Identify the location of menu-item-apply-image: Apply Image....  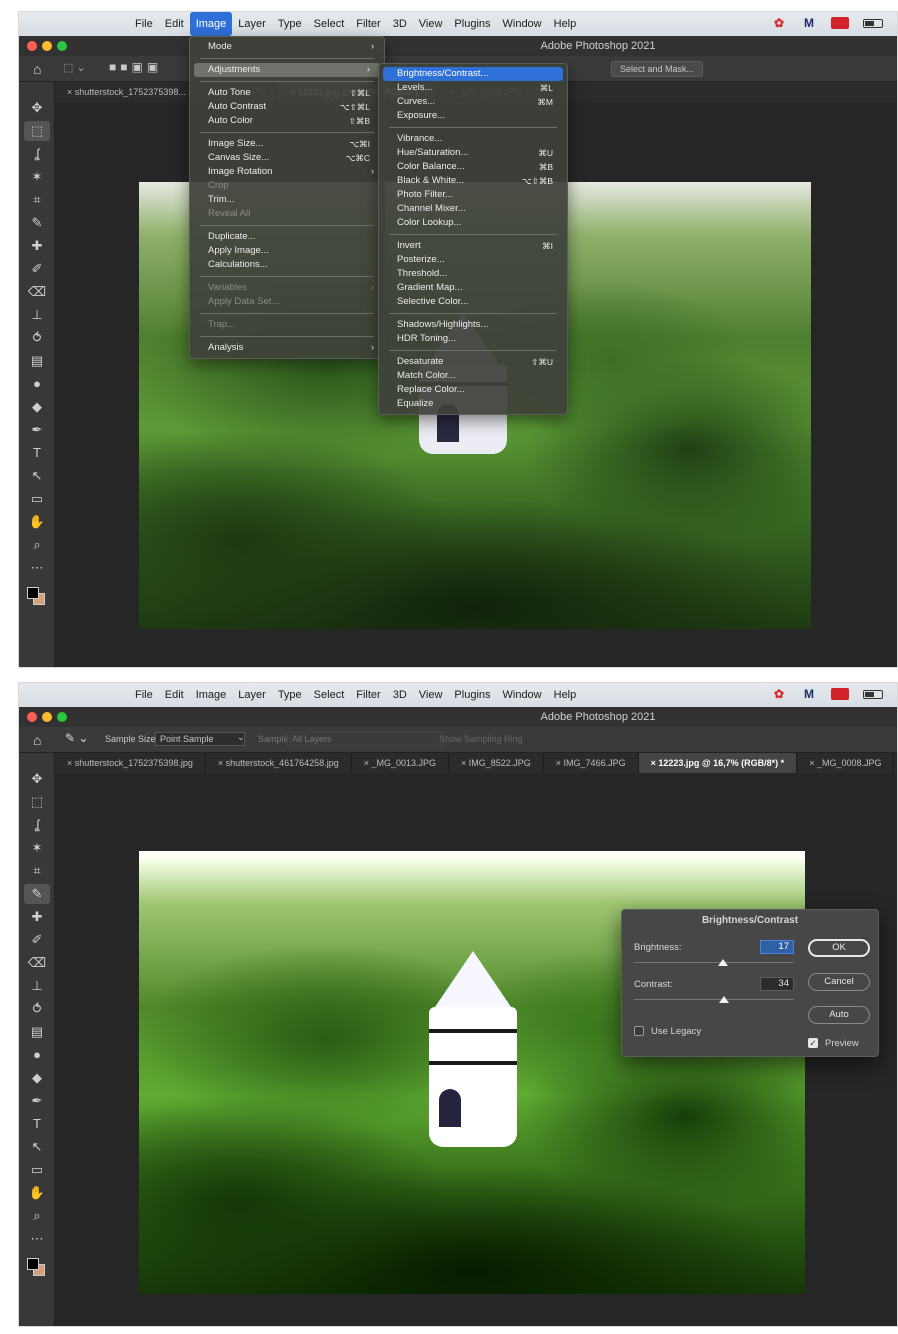
(287, 251).